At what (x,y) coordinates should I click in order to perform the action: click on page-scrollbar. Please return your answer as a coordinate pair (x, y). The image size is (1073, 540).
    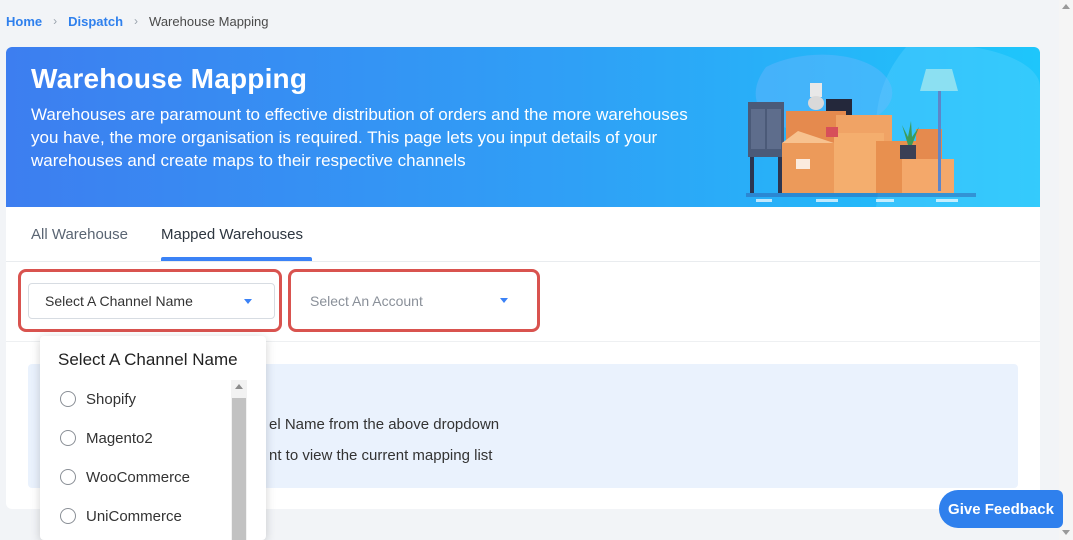
    Looking at the image, I should click on (1066, 270).